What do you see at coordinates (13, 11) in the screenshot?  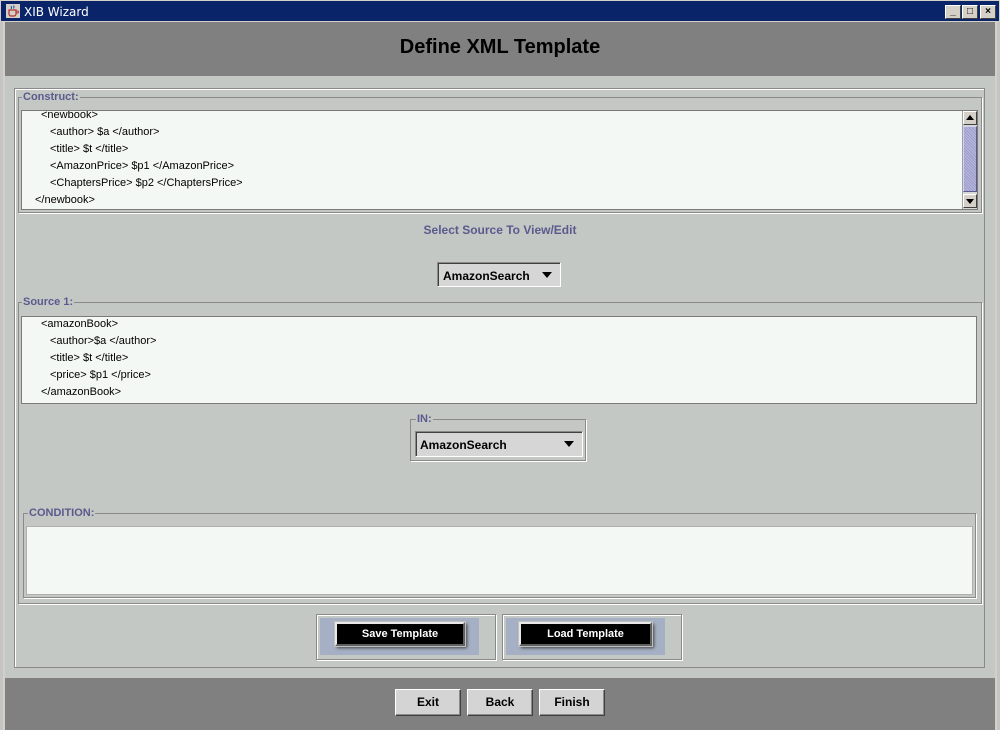 I see `java-cup-icon` at bounding box center [13, 11].